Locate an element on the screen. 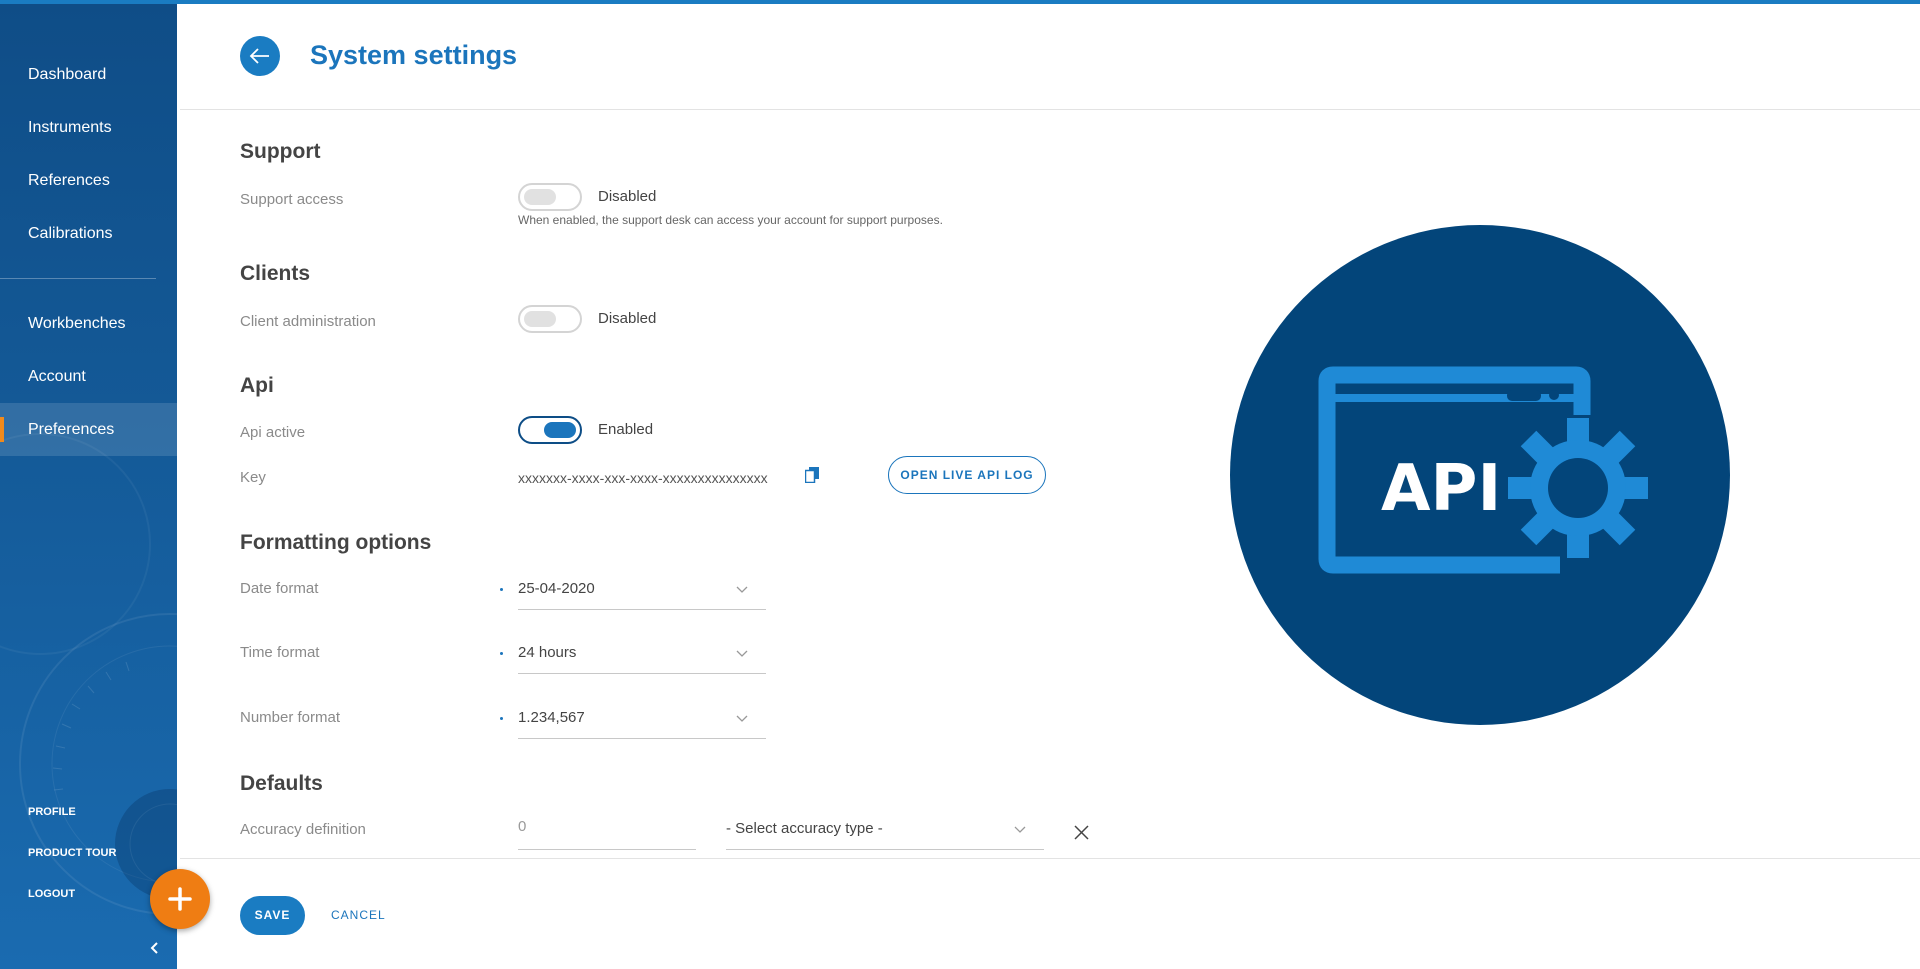 This screenshot has width=1920, height=969. back-button is located at coordinates (260, 56).